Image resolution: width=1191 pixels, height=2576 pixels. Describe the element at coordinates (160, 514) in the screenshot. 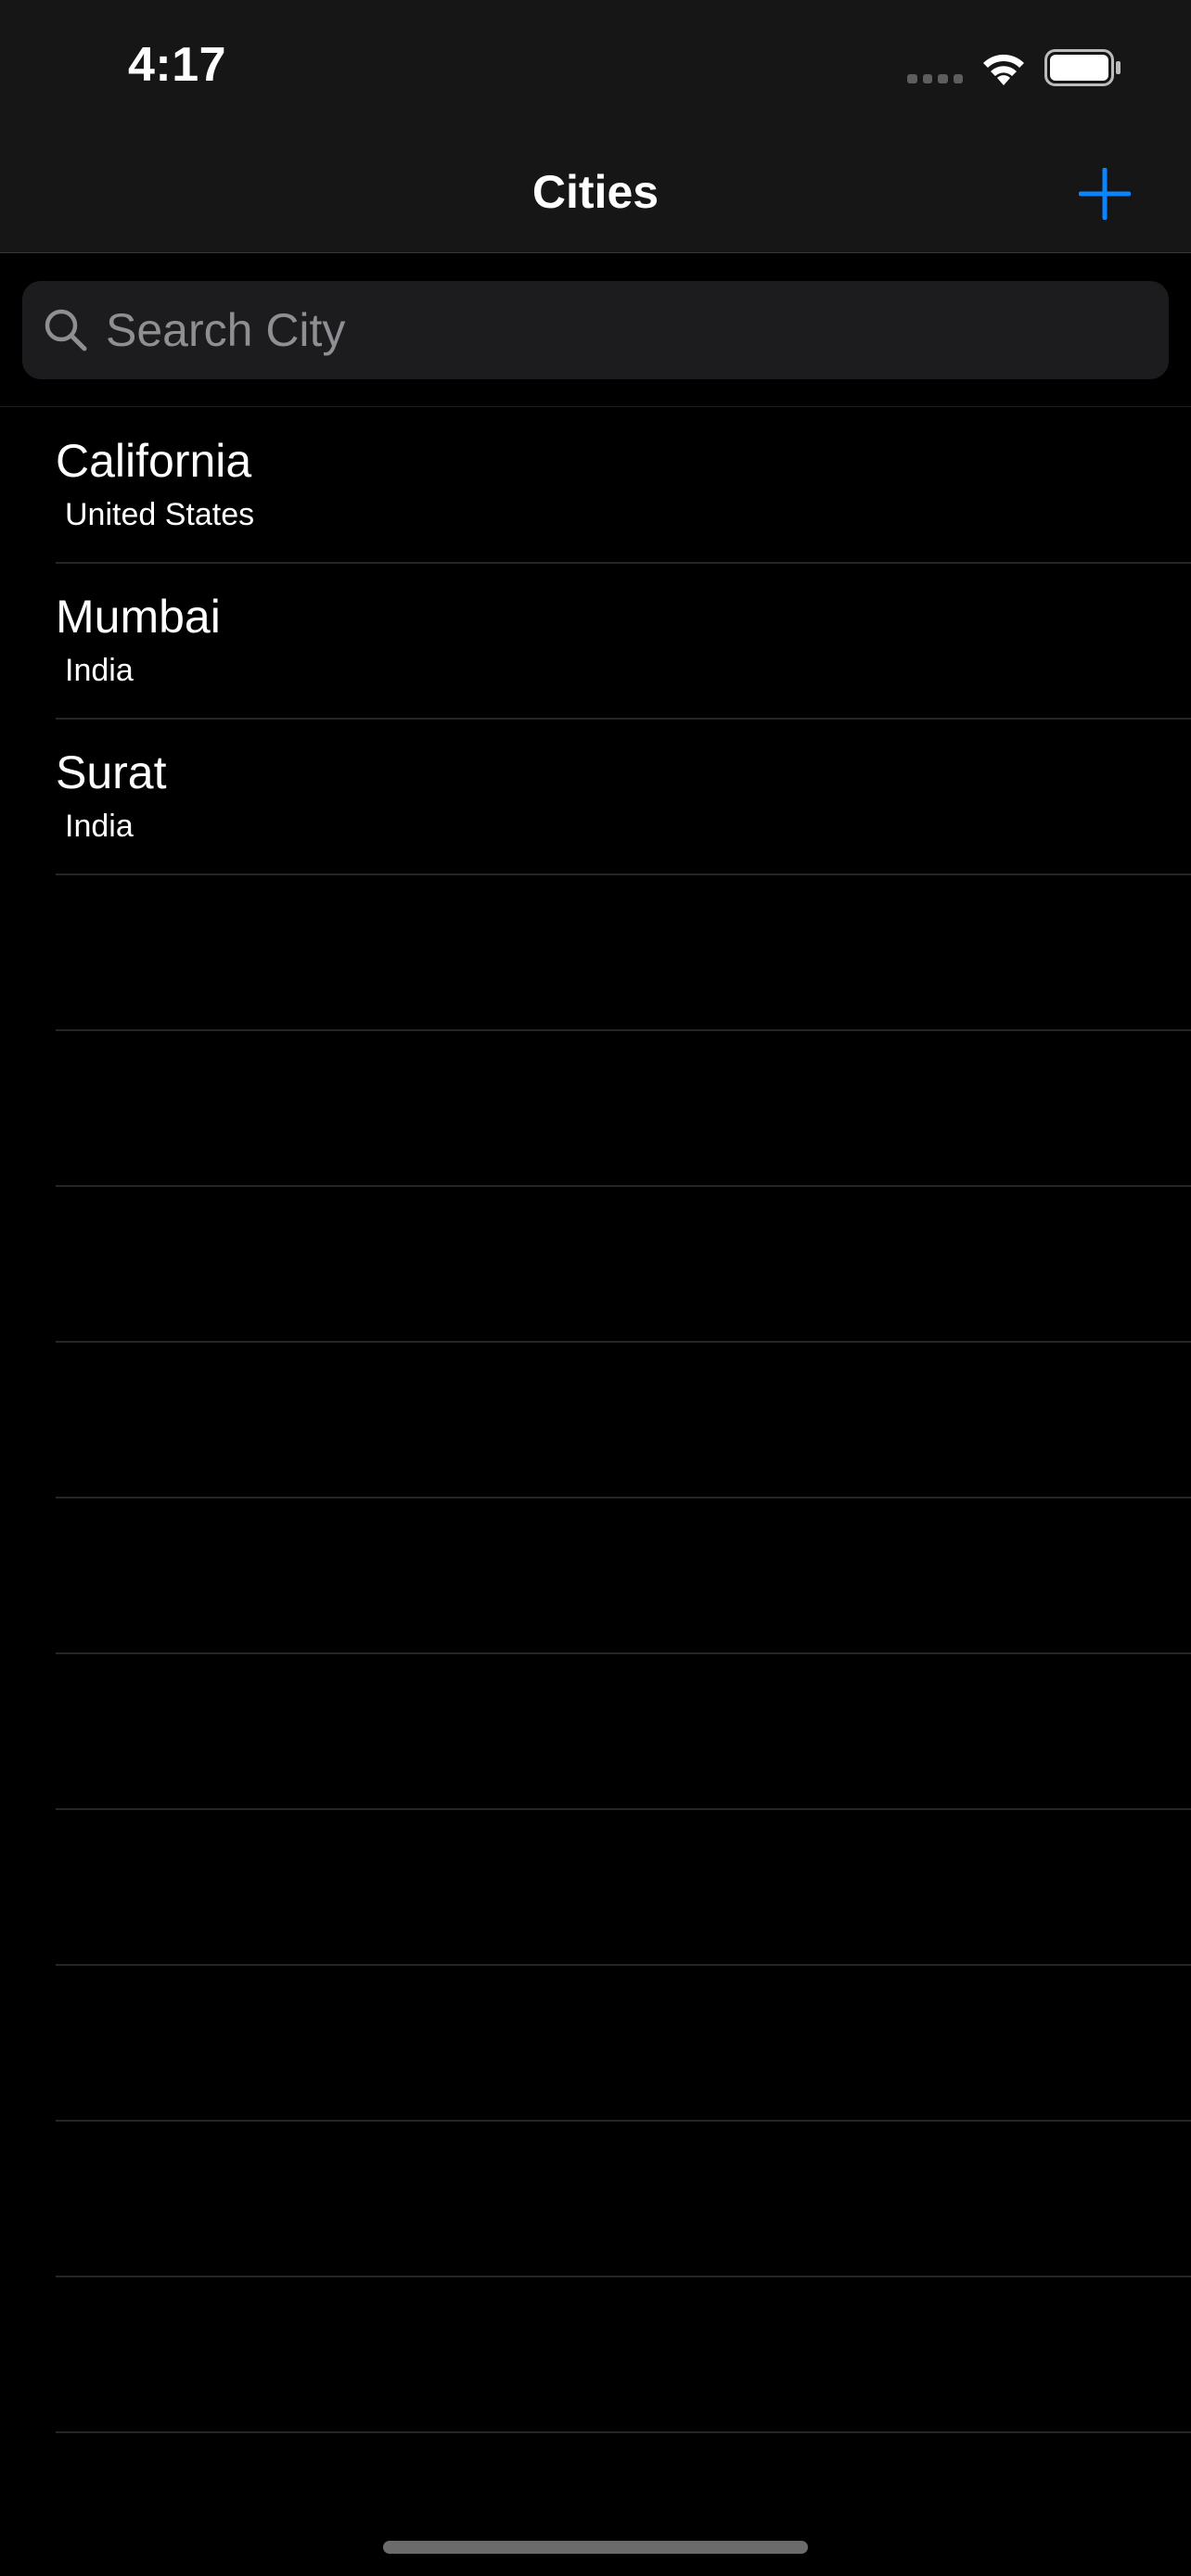

I see `city-country: United States` at that location.